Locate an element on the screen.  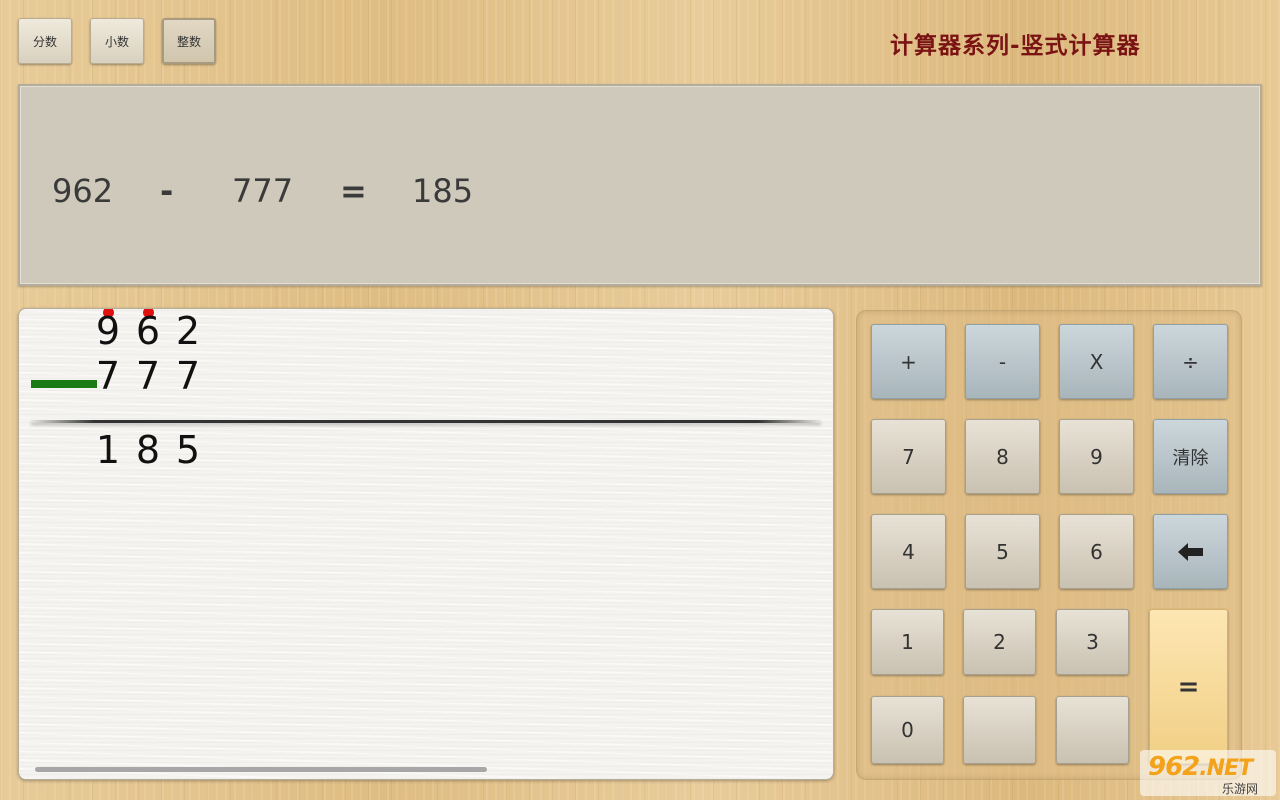
decimal-mode-button: 小数 is located at coordinates (117, 41).